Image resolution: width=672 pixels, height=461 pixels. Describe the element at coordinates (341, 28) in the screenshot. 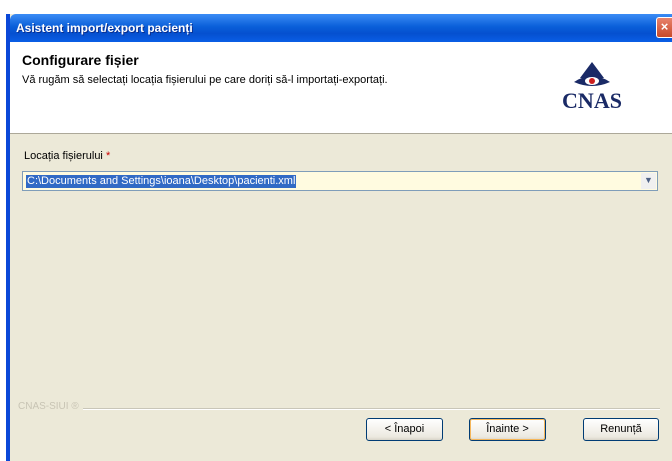

I see `title-bar: Asistent import/export pacienți ×` at that location.